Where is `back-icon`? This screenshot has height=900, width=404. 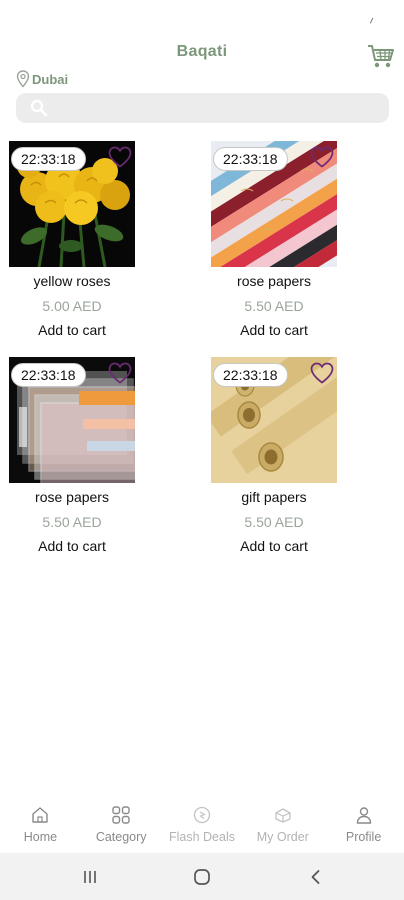 back-icon is located at coordinates (315, 877).